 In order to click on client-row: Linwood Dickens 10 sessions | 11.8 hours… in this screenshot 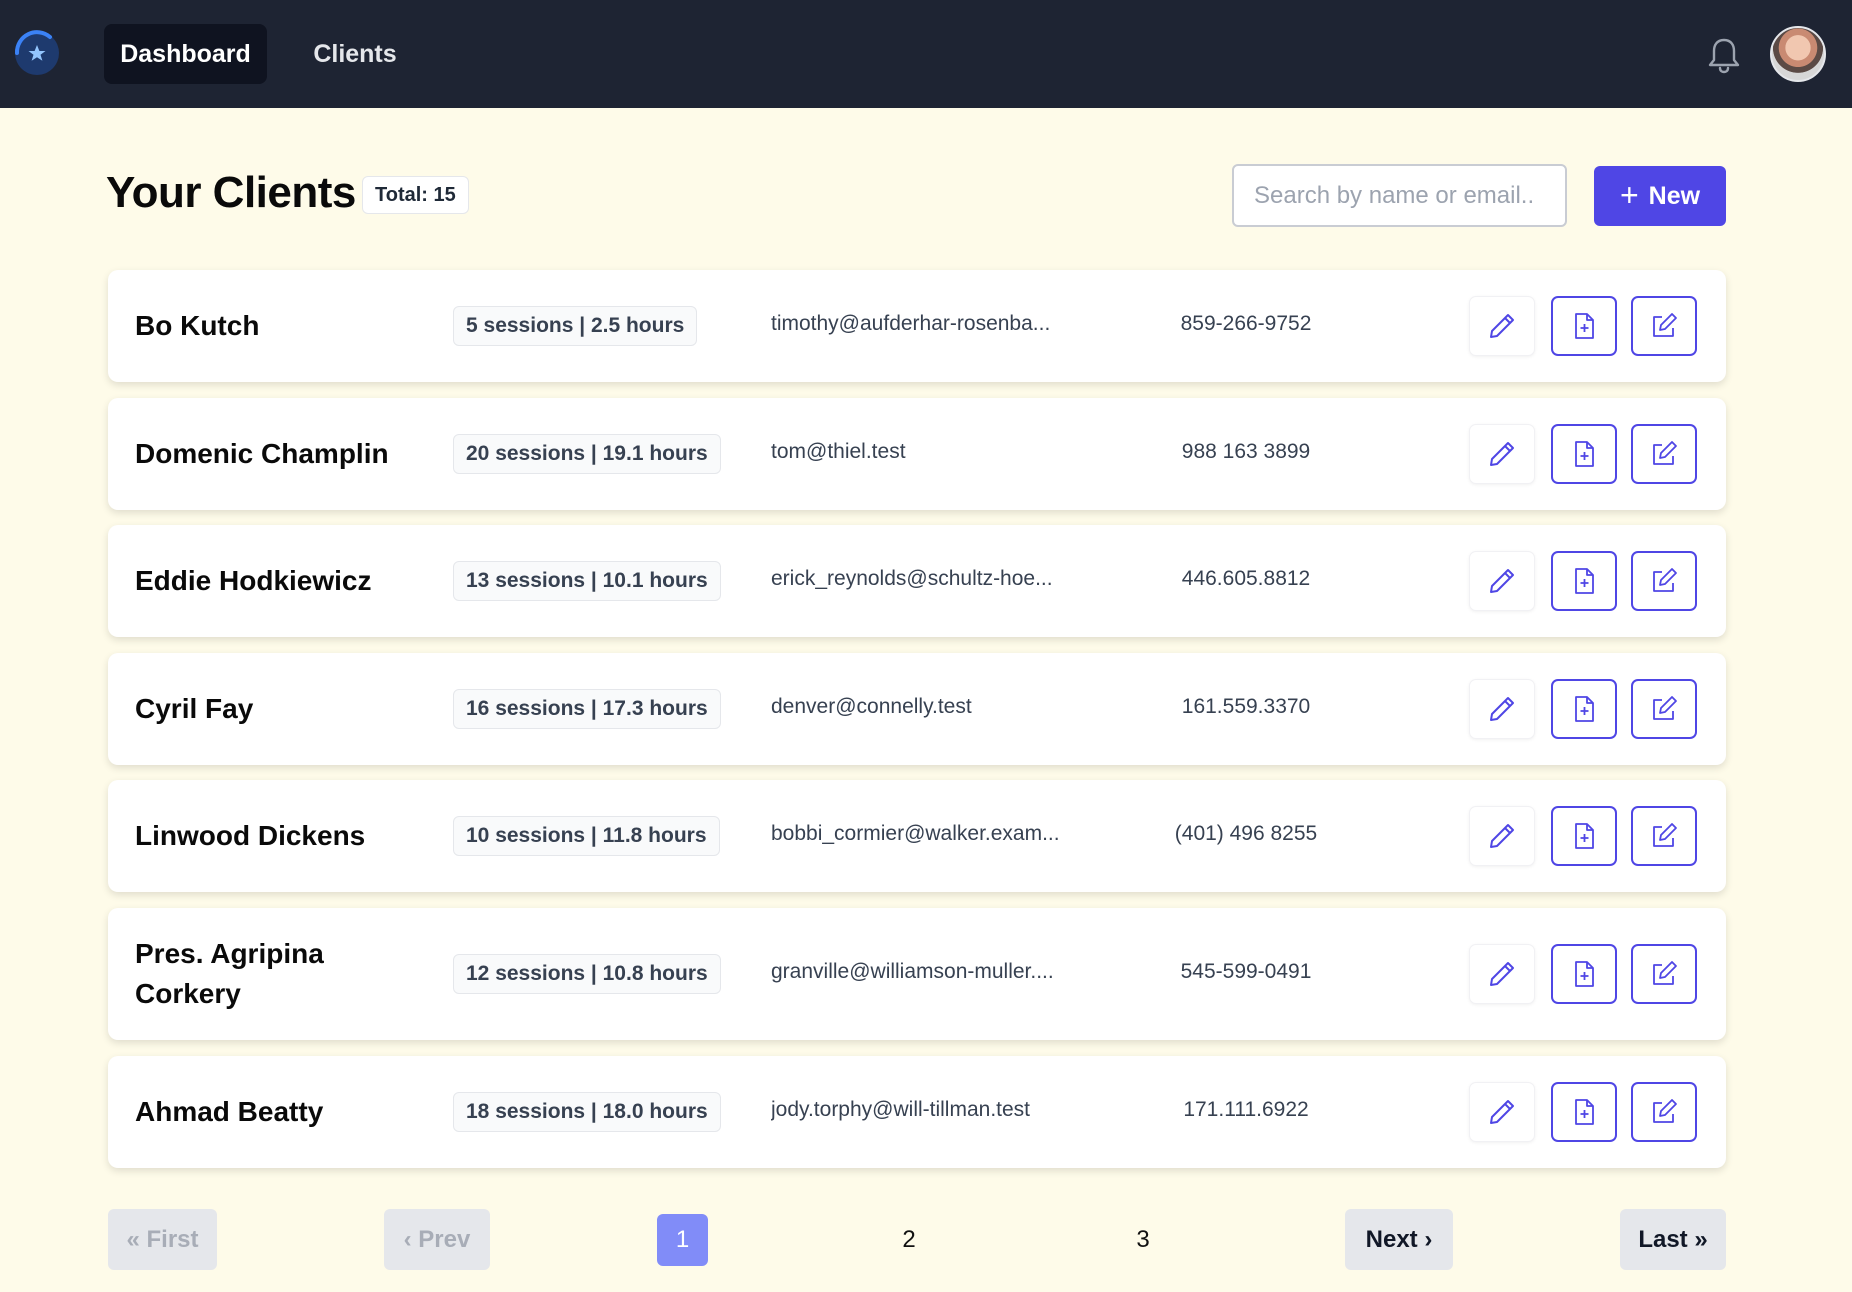, I will do `click(917, 836)`.